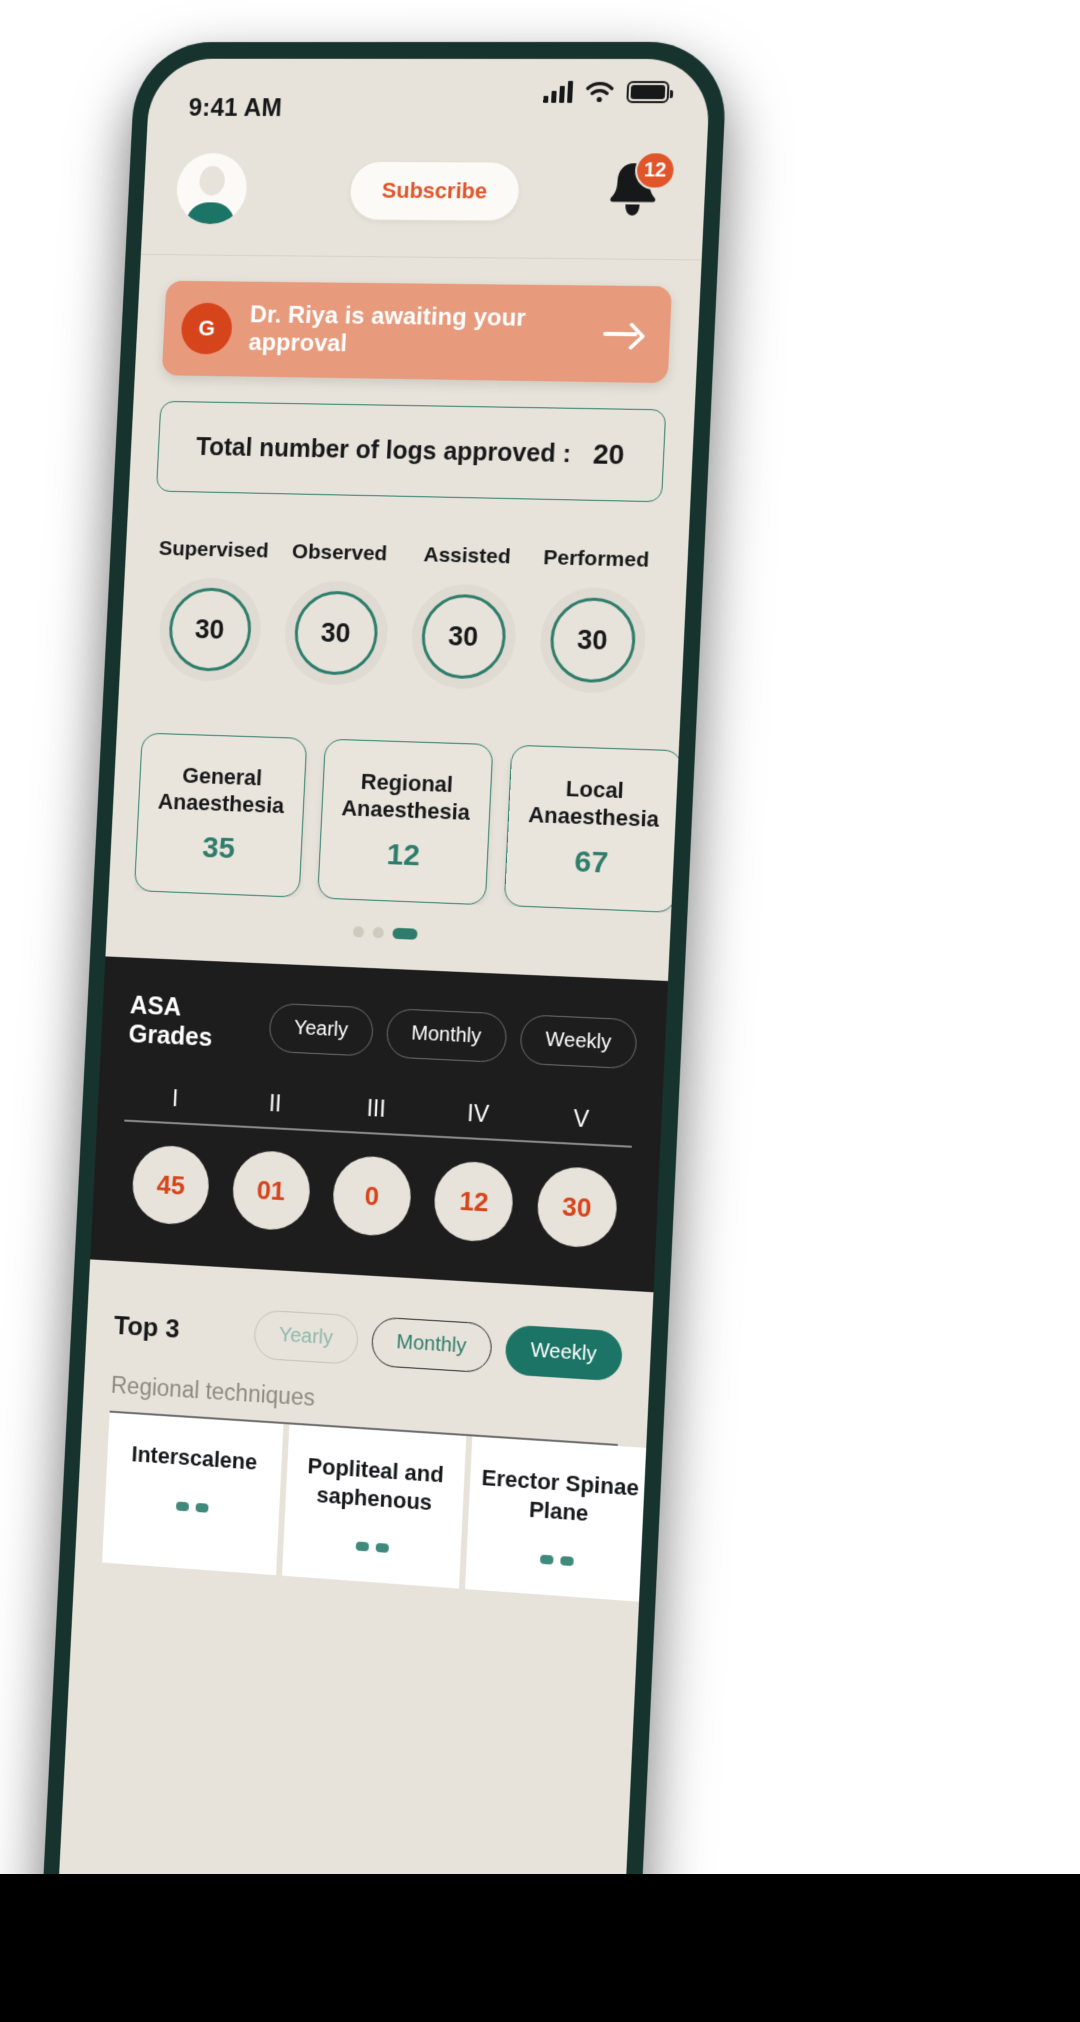 The width and height of the screenshot is (1080, 2022). What do you see at coordinates (581, 1119) in the screenshot?
I see `asa-grade-label: V` at bounding box center [581, 1119].